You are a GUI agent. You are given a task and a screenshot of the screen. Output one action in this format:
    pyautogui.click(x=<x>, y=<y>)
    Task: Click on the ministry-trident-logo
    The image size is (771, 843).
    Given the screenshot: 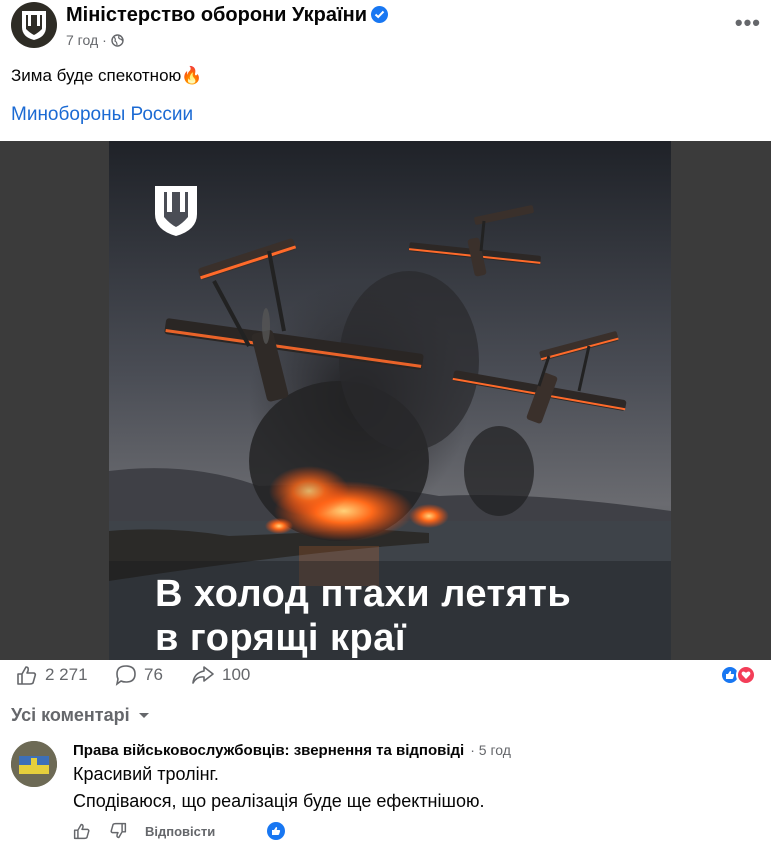 What is the action you would take?
    pyautogui.click(x=176, y=211)
    